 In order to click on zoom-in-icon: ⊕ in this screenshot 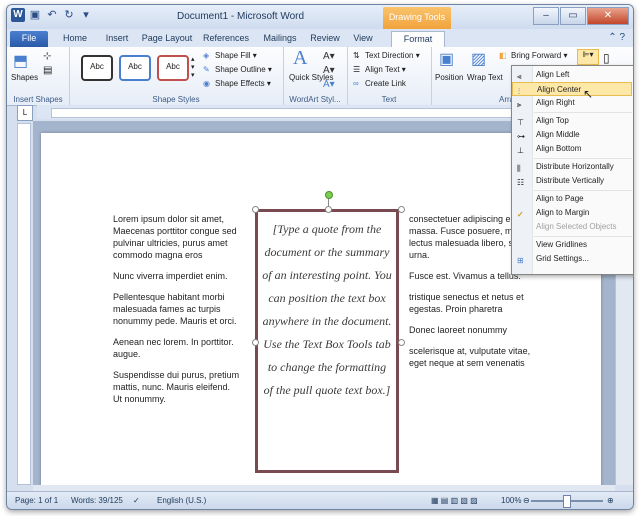, I will do `click(610, 500)`.